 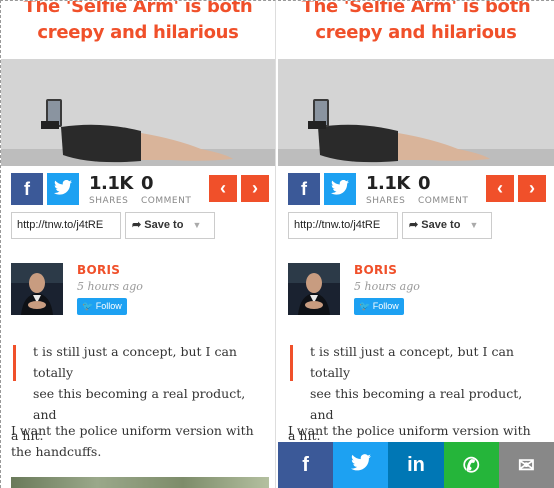 I want to click on whatsapp-icon: ✆, so click(x=471, y=466).